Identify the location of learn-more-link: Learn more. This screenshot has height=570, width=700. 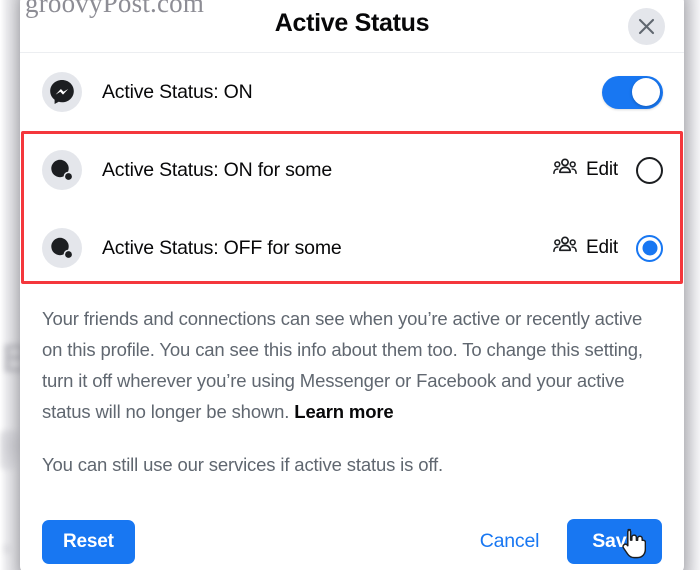
(343, 411).